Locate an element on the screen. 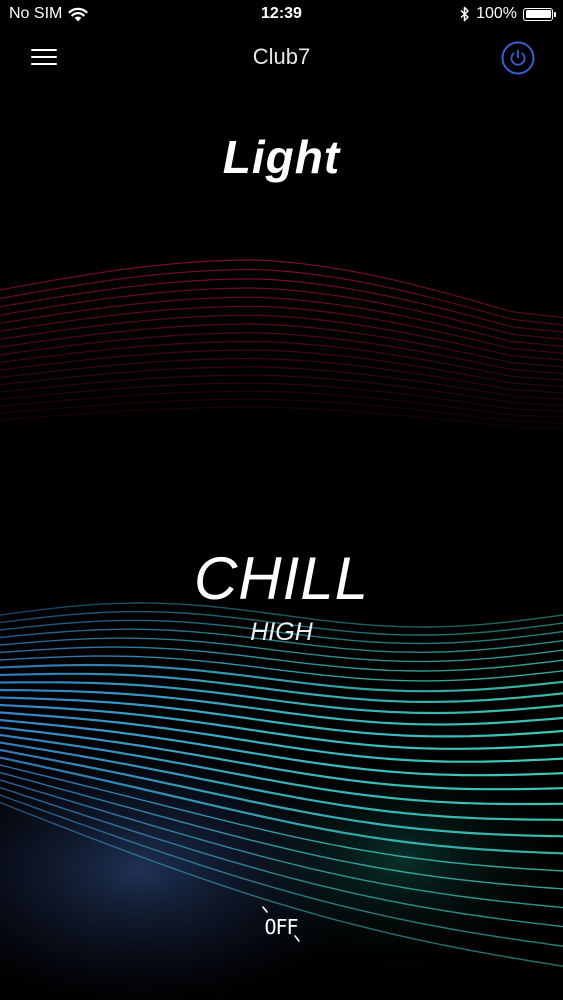  battery-fill is located at coordinates (538, 14).